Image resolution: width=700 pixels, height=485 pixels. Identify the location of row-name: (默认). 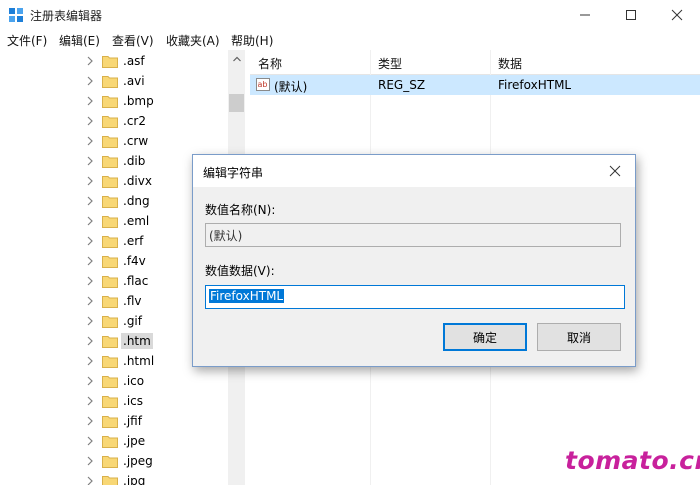
(291, 87).